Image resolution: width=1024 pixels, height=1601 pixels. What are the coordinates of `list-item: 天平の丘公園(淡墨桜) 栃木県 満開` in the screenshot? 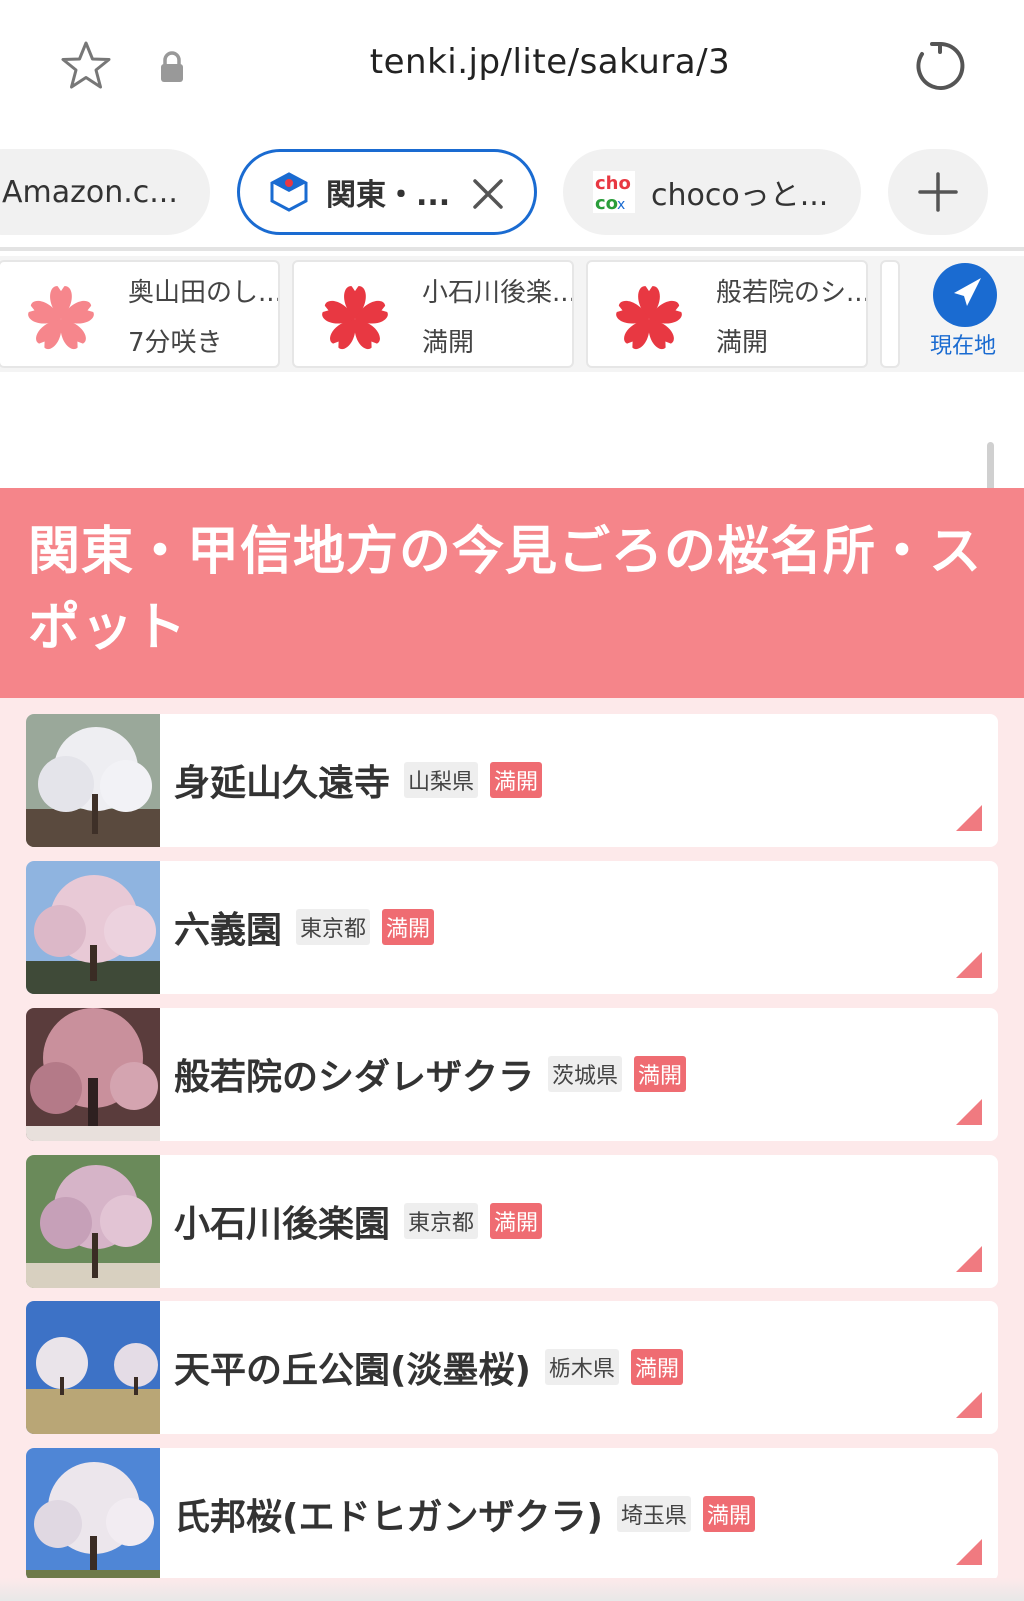 It's located at (512, 1367).